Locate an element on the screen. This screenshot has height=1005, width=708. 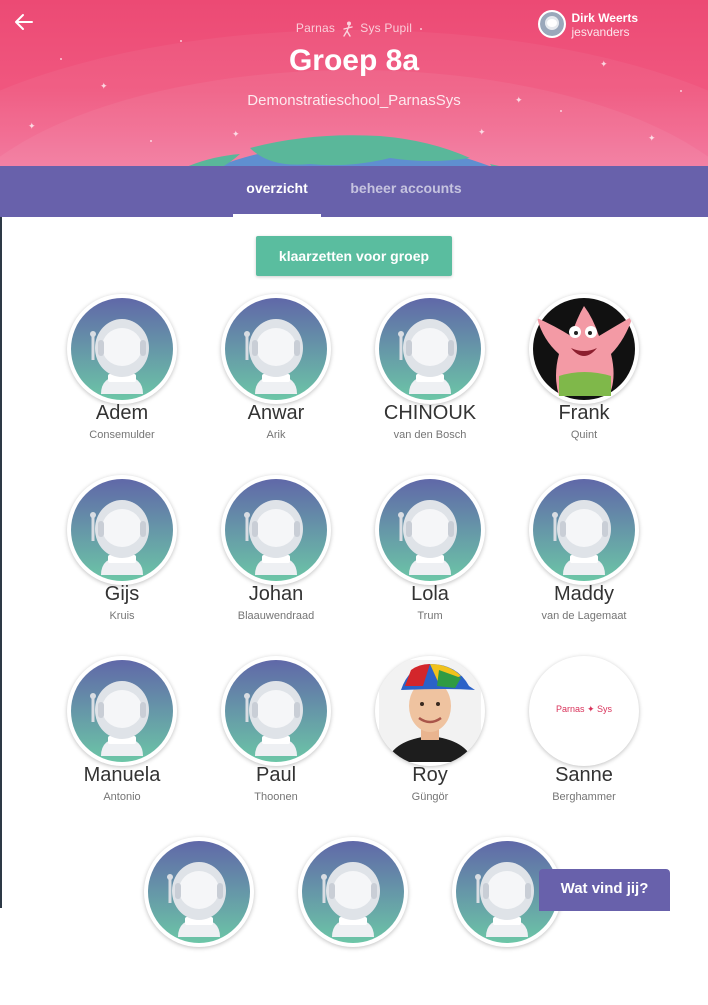
student-card: Parnas ✦ Sys Sanne Berghammer is located at coordinates (584, 739).